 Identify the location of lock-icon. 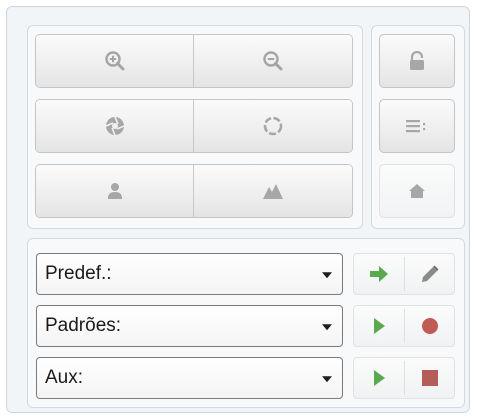
(417, 61).